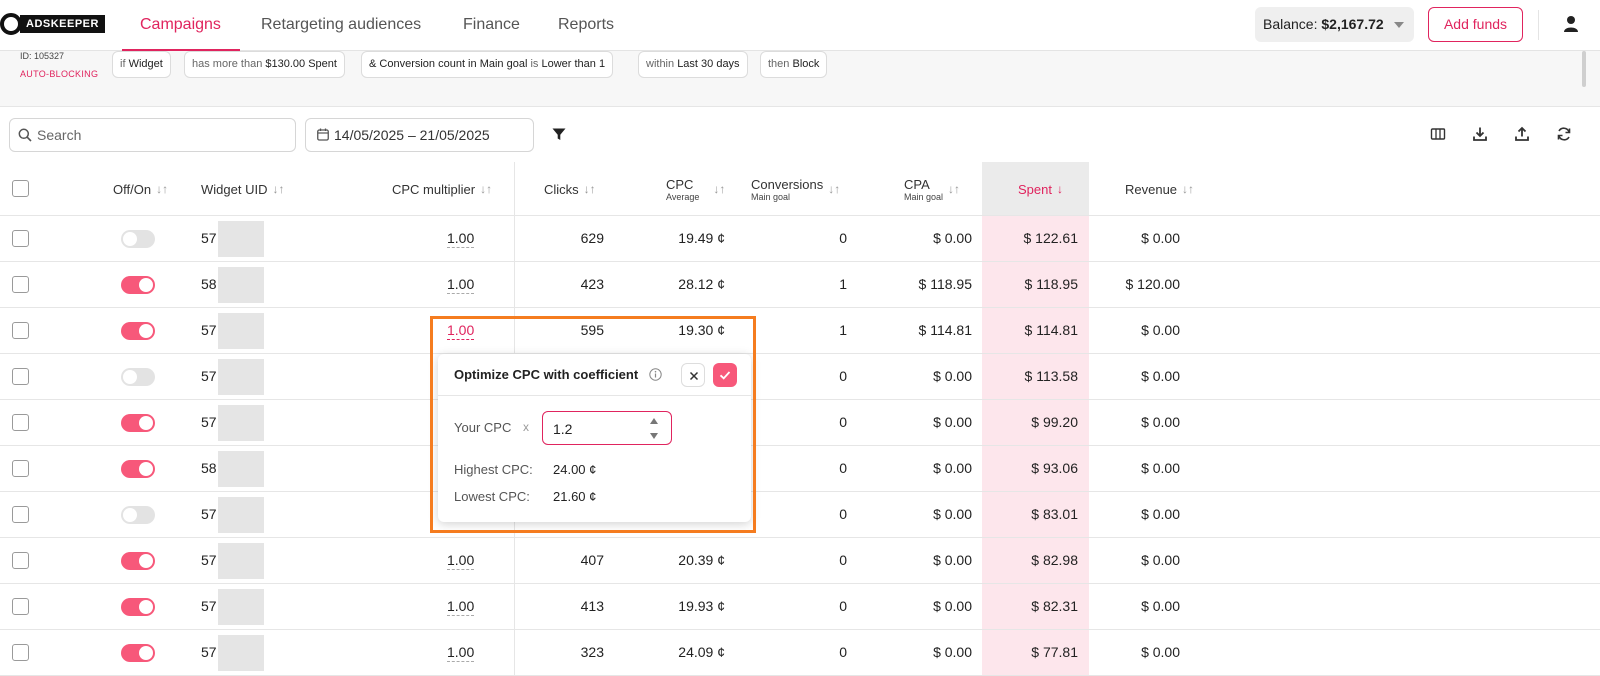  I want to click on adskeeper-logo: ADSKEEPER, so click(52, 24).